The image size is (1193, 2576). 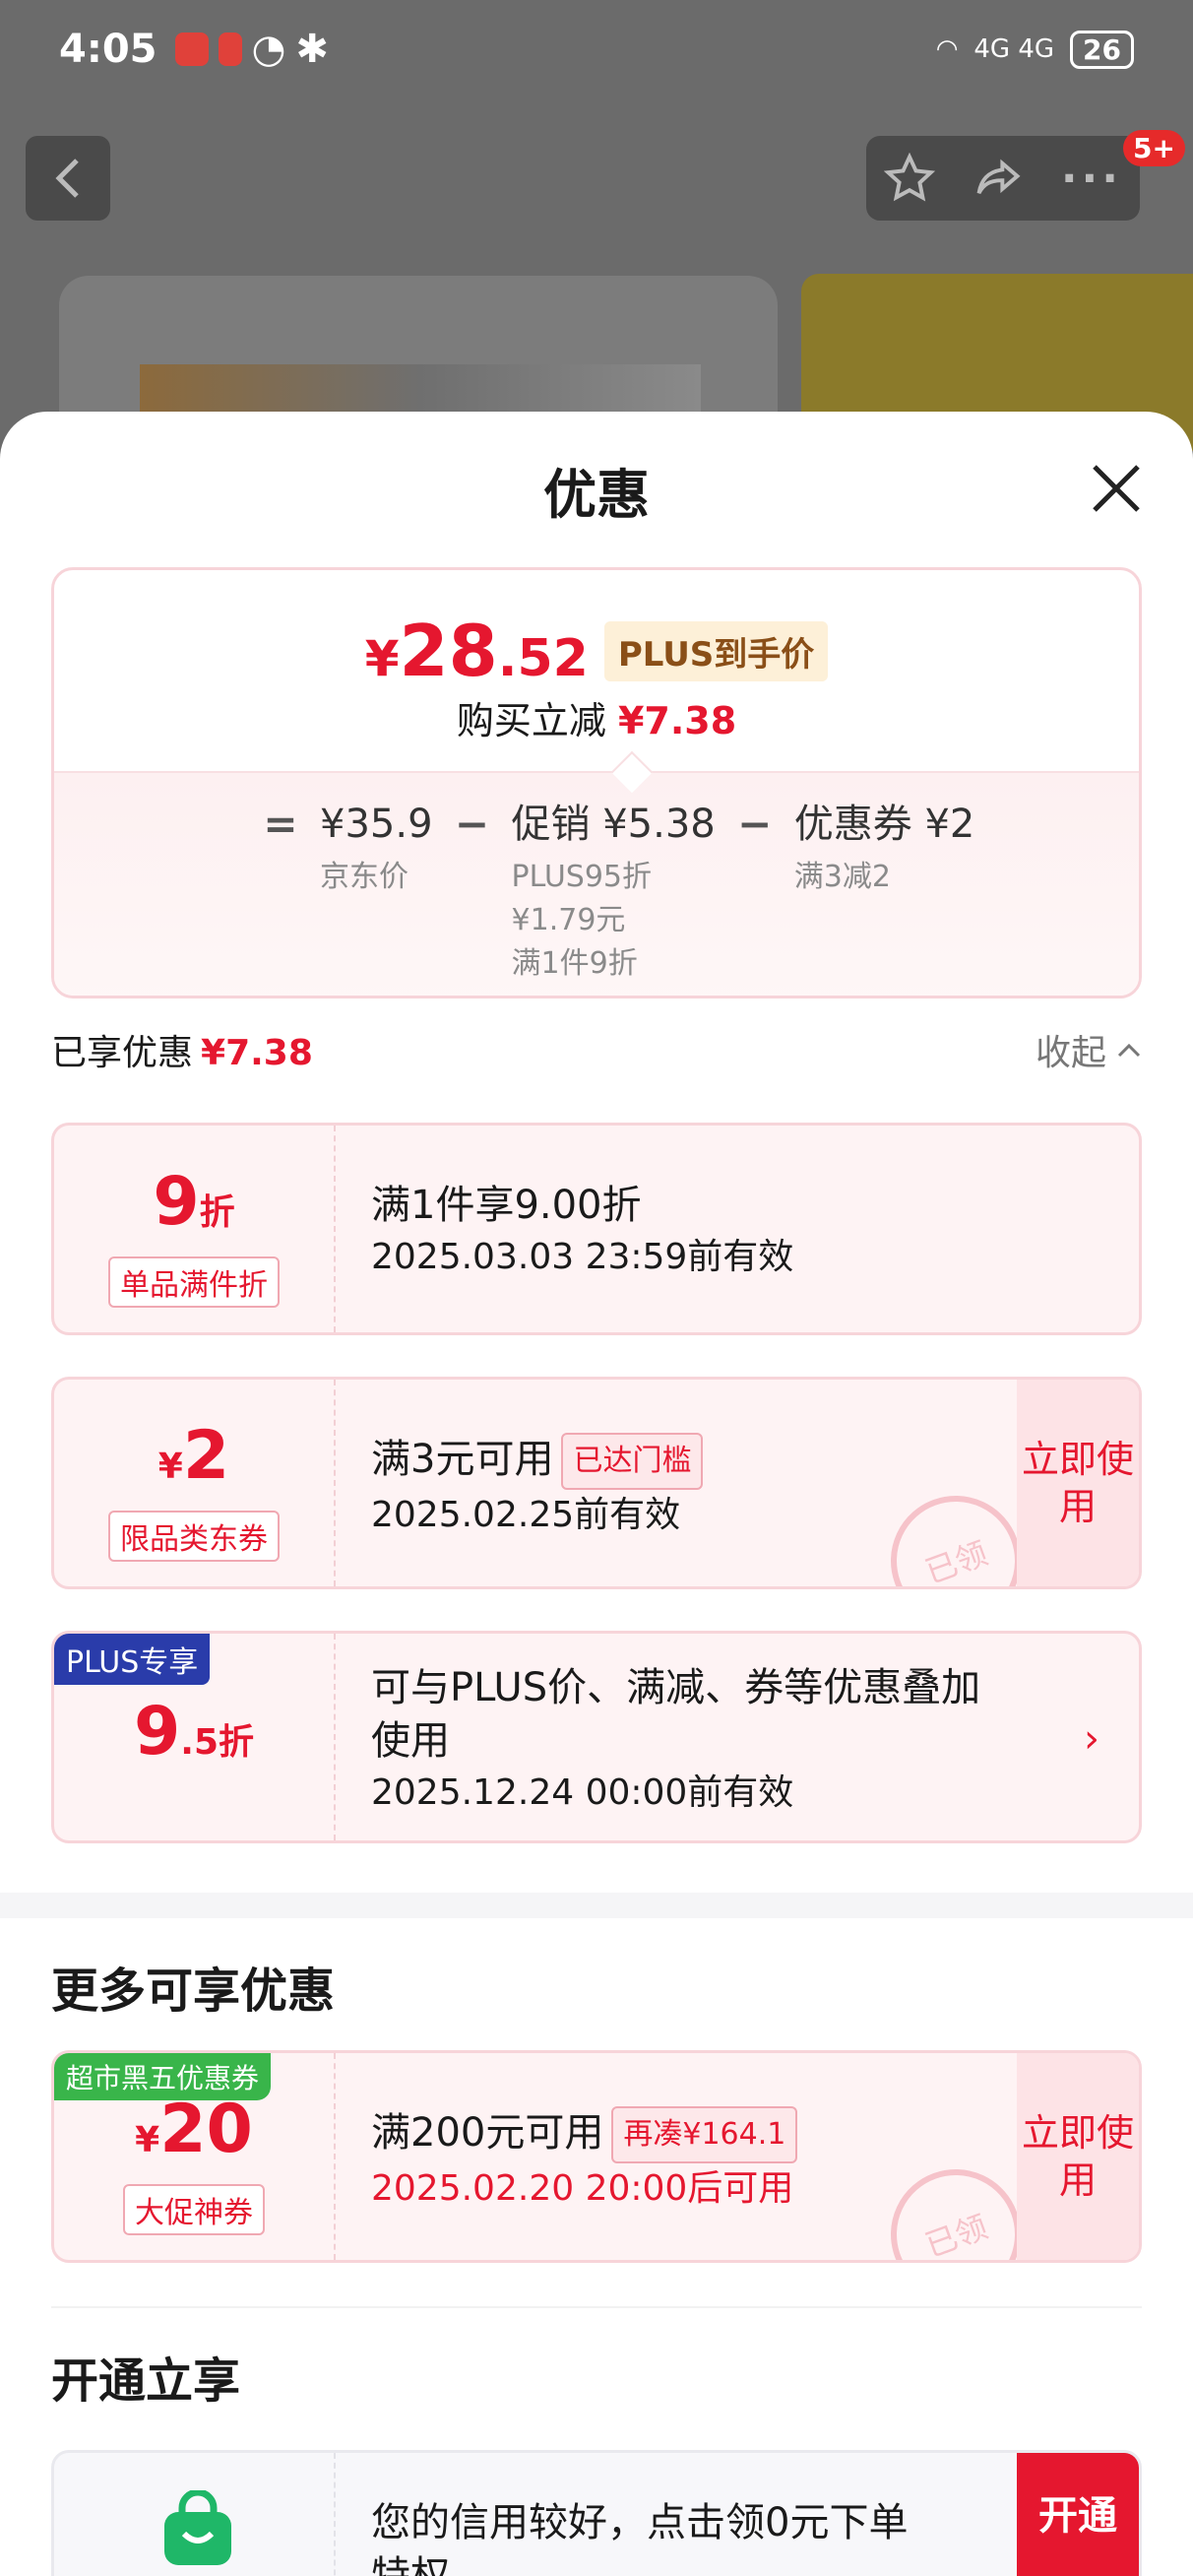 What do you see at coordinates (193, 1456) in the screenshot?
I see `coupon-value: ¥2` at bounding box center [193, 1456].